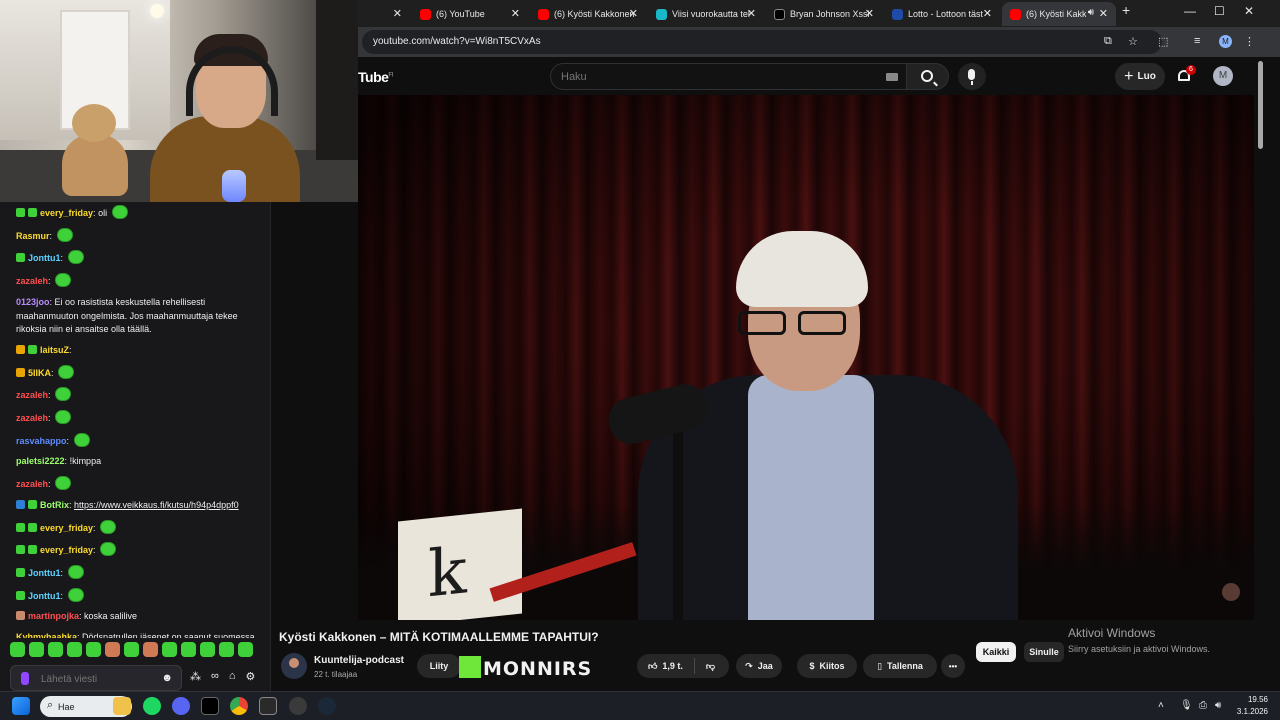 Image resolution: width=1280 pixels, height=720 pixels. I want to click on browser-menu-icon: ⋮, so click(1249, 41).